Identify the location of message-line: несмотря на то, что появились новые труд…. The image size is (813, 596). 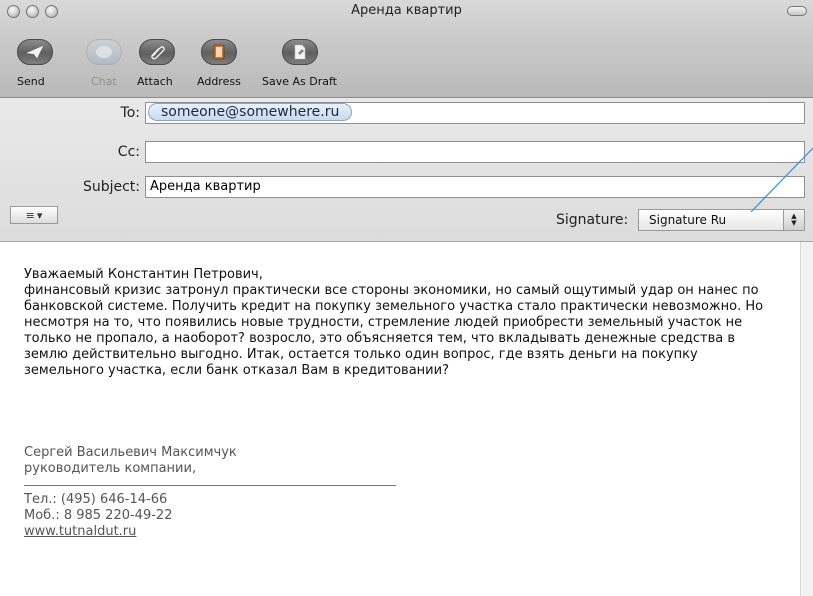
(383, 322).